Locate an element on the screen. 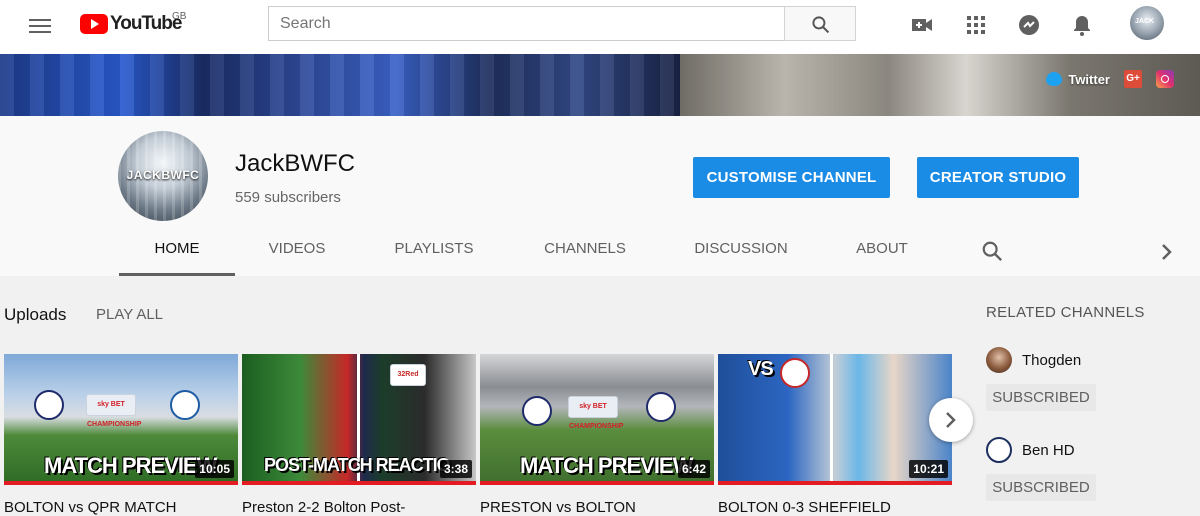 The image size is (1200, 516). channel-search-icon is located at coordinates (992, 253).